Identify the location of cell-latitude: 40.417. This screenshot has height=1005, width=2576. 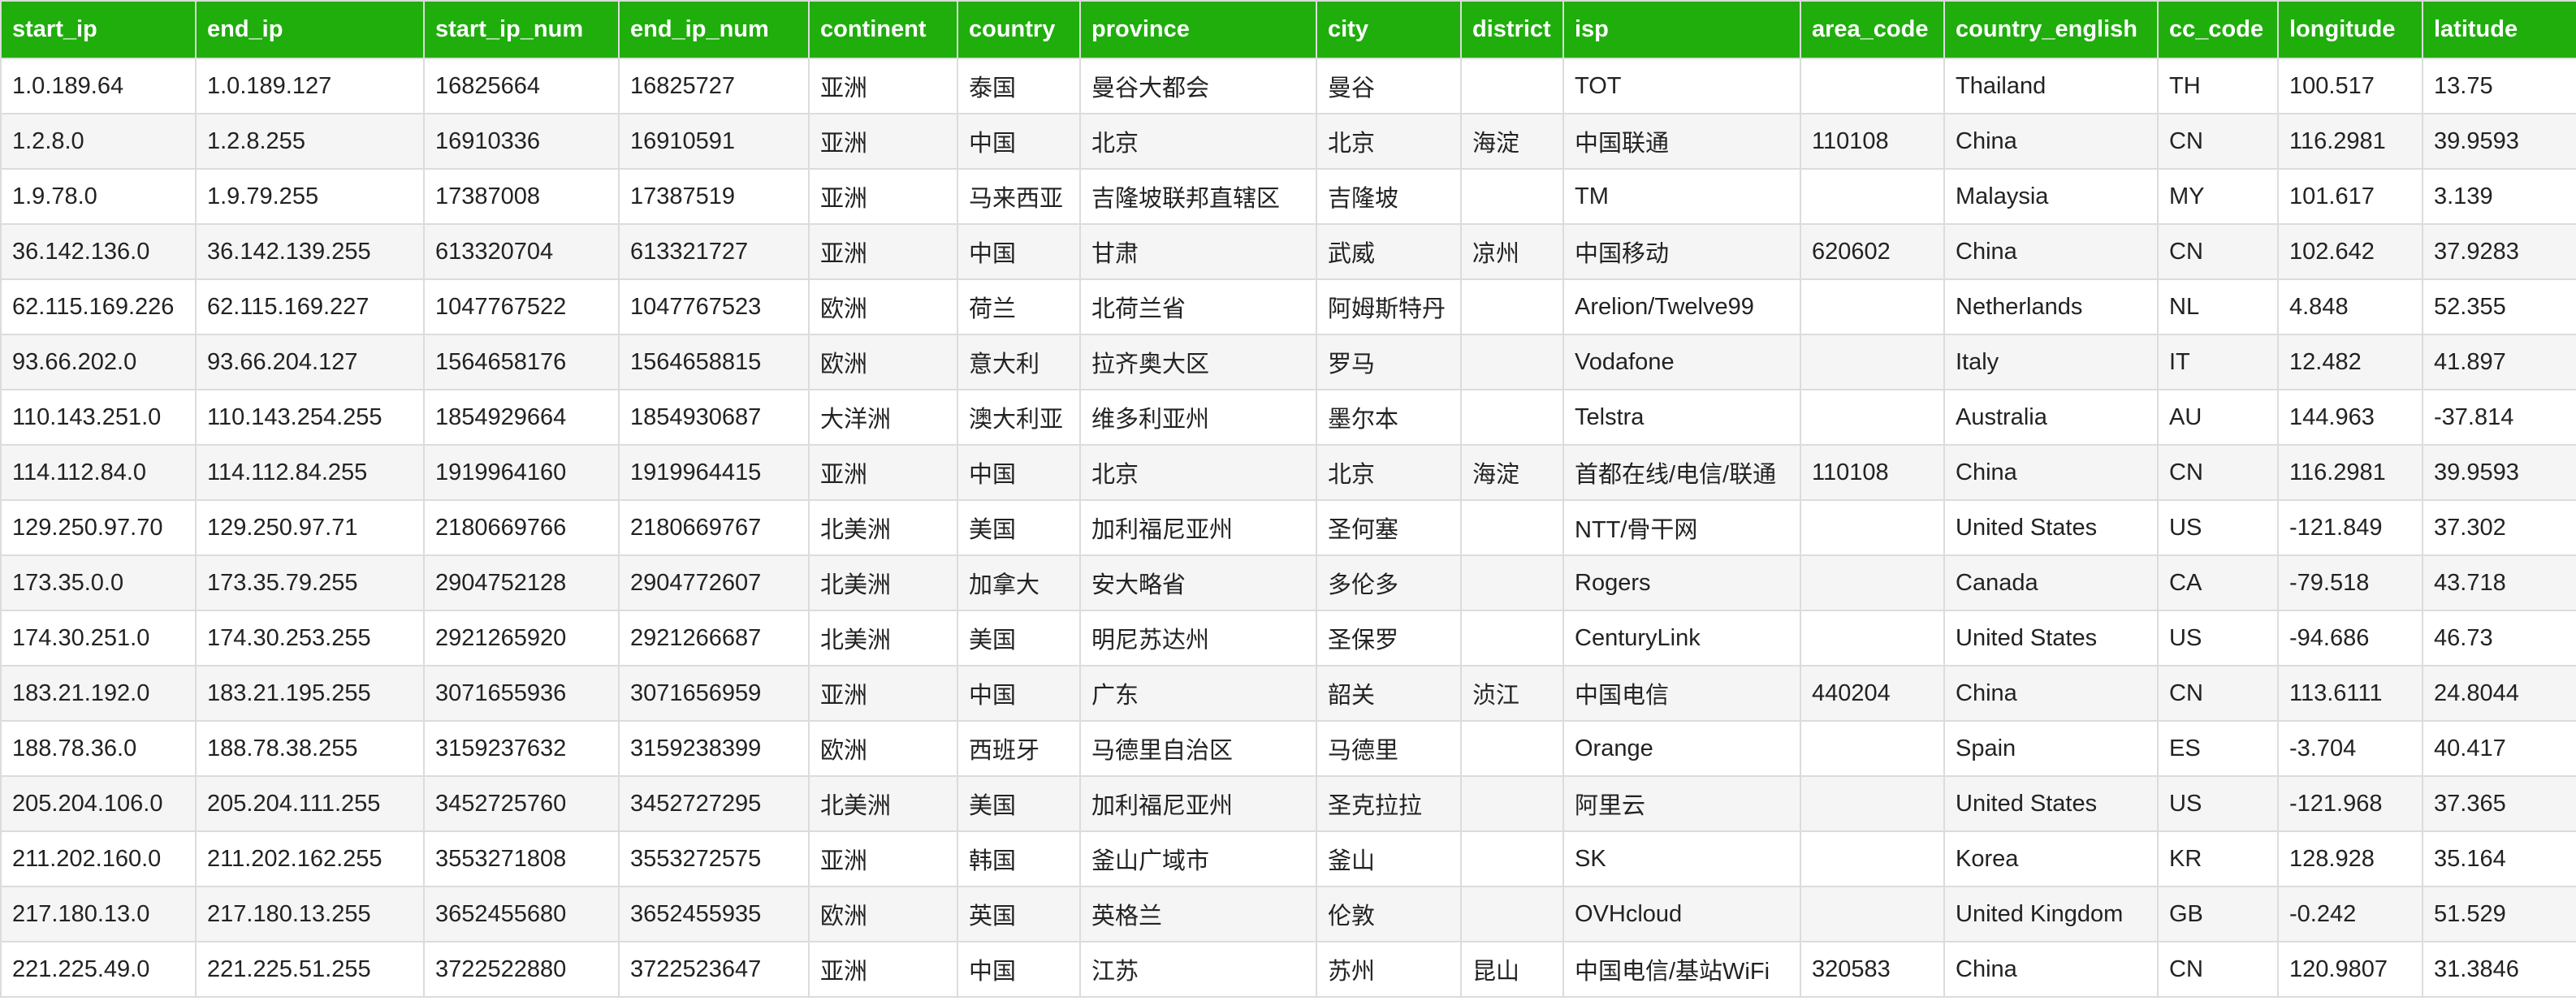
(2499, 748).